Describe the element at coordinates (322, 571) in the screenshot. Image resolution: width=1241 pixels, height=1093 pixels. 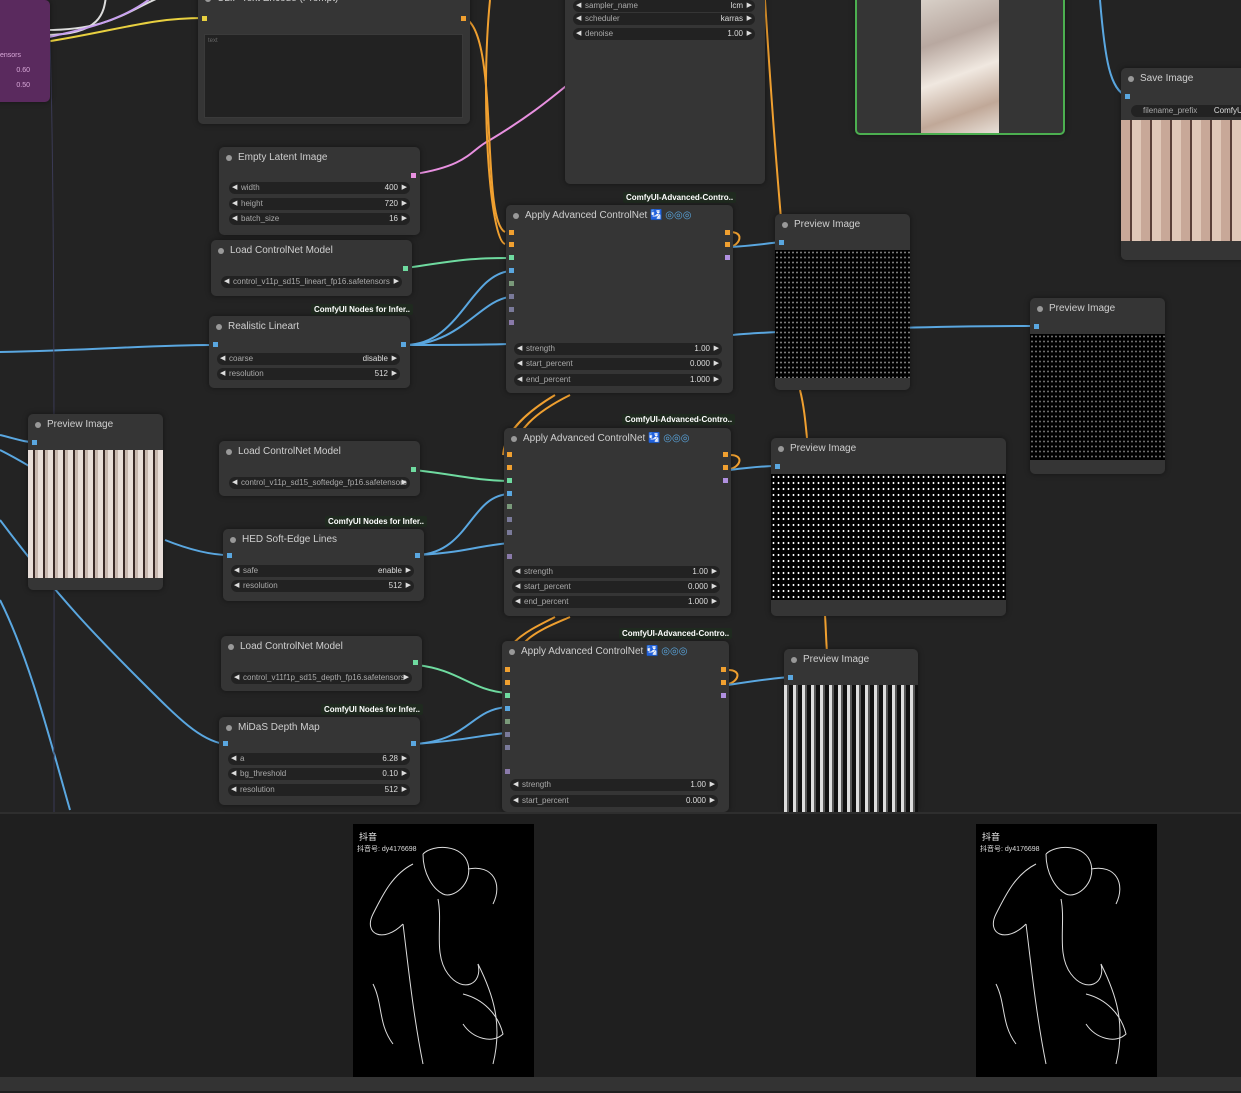
I see `safe-widget: ◀ safe enable ▶` at that location.